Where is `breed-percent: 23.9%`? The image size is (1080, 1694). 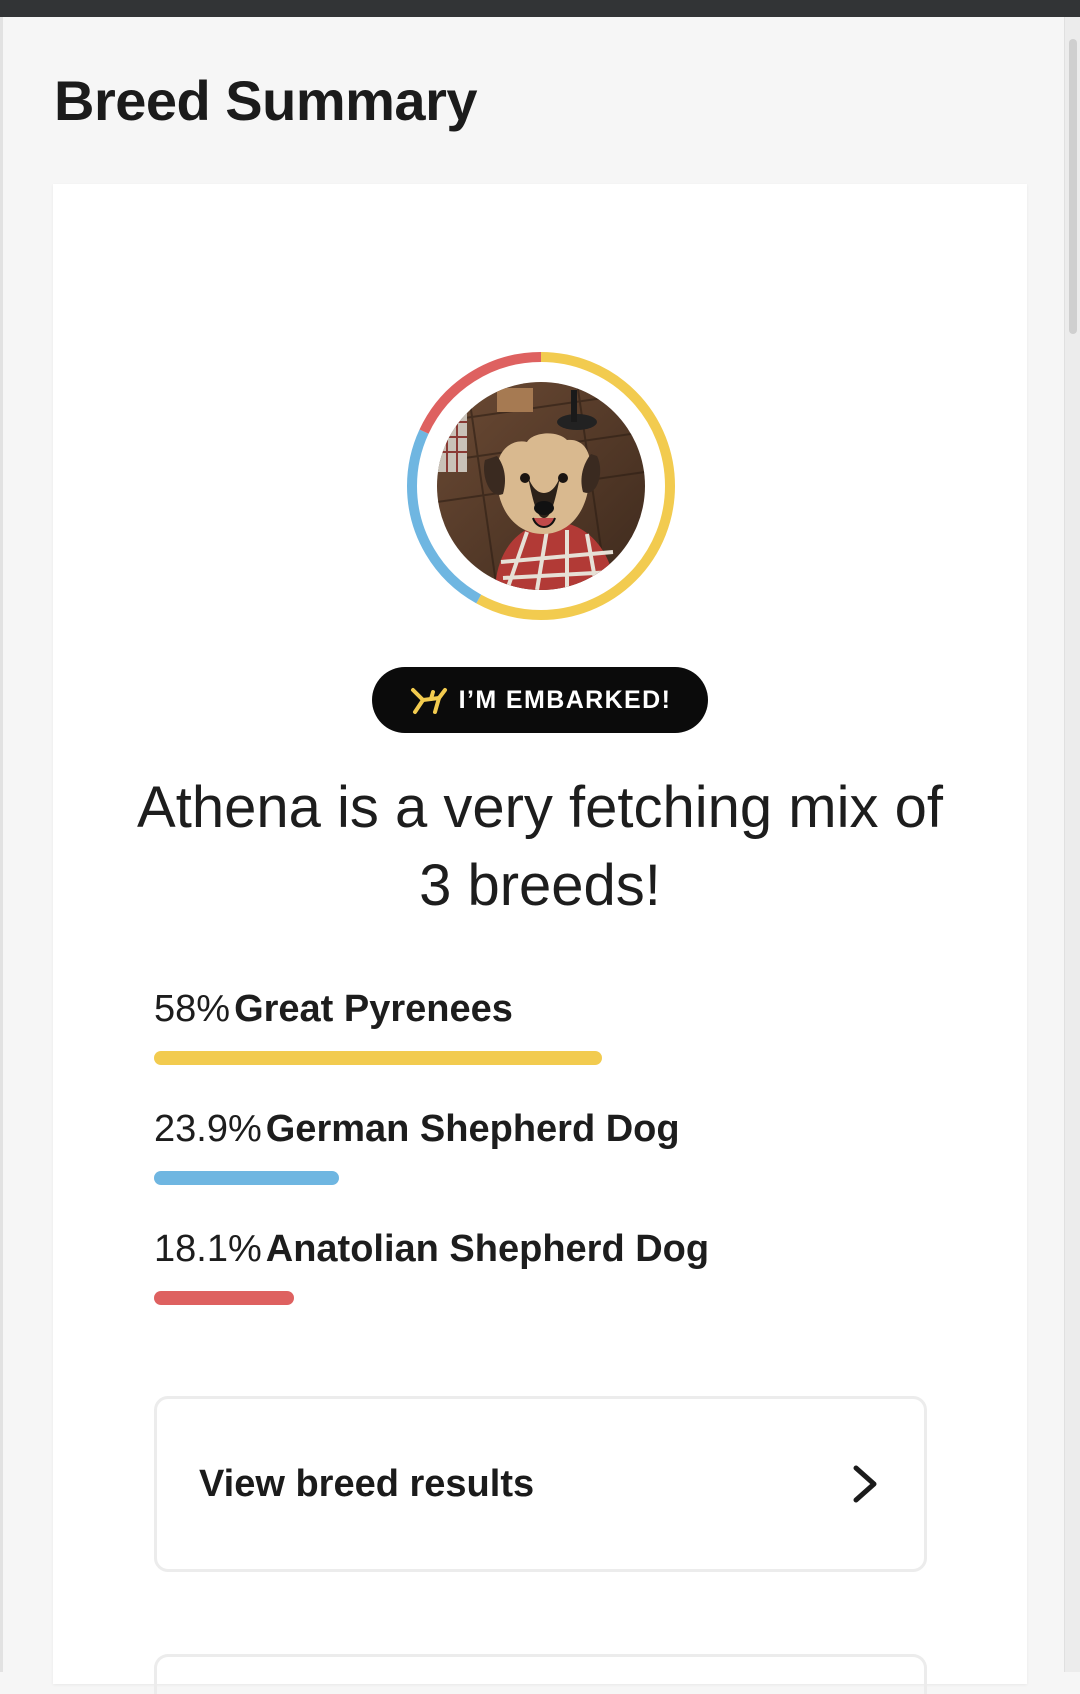
breed-percent: 23.9% is located at coordinates (208, 1129).